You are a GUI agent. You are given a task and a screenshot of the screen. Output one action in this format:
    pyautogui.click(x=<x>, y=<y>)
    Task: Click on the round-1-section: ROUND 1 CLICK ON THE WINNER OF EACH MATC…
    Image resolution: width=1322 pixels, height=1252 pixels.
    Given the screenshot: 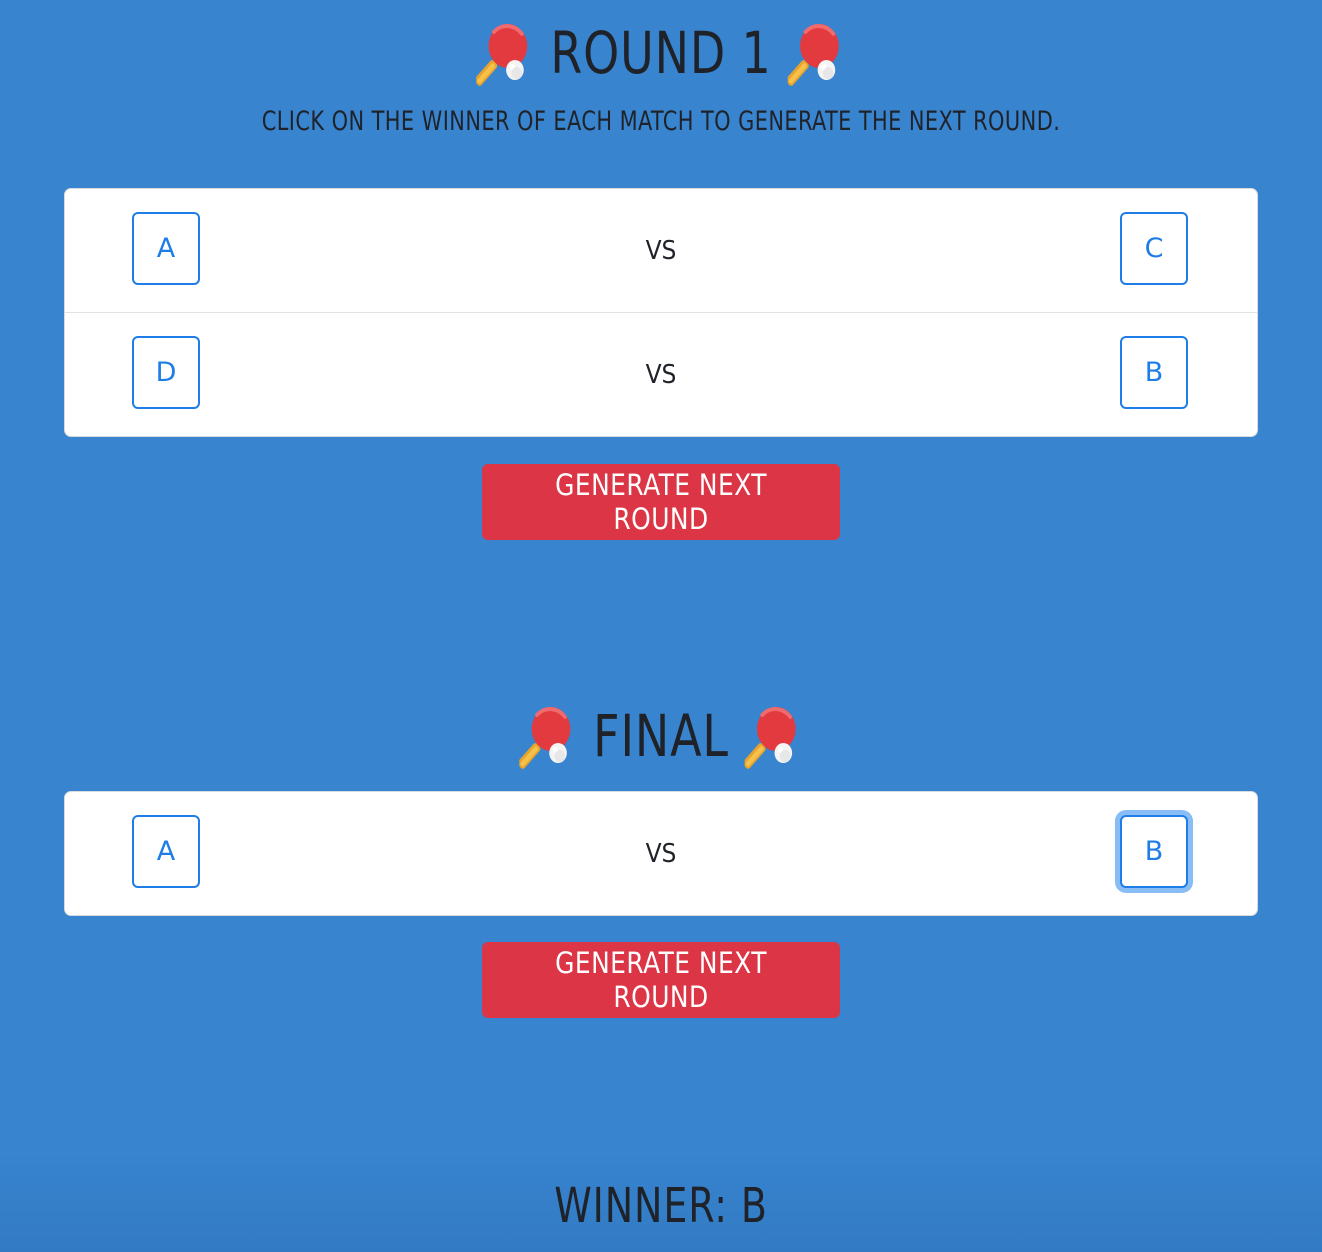 What is the action you would take?
    pyautogui.click(x=661, y=78)
    